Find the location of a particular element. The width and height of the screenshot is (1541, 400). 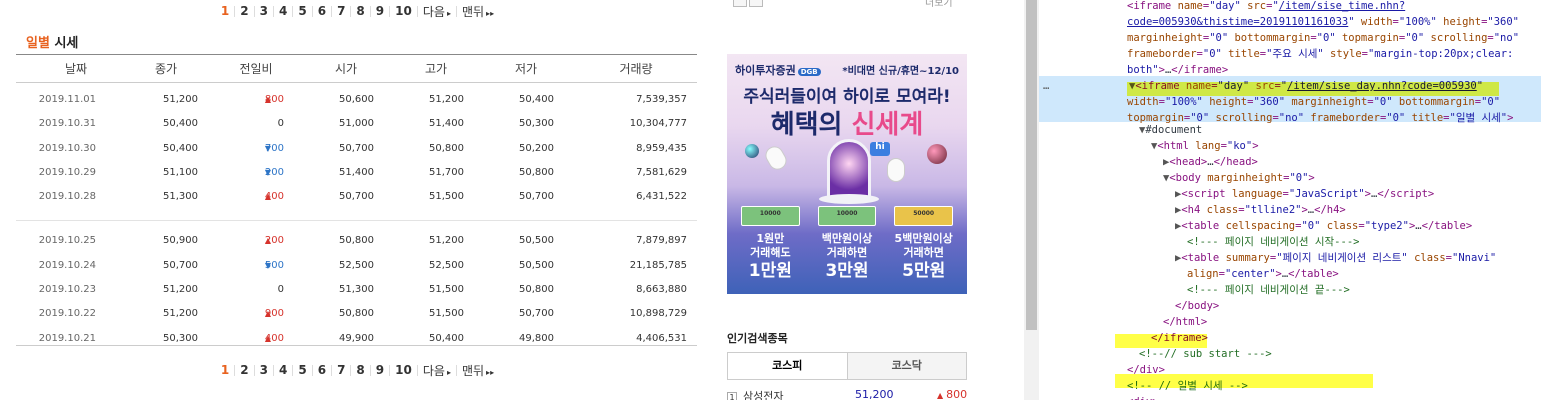

volume-cell: 8,959,435 is located at coordinates (661, 148).